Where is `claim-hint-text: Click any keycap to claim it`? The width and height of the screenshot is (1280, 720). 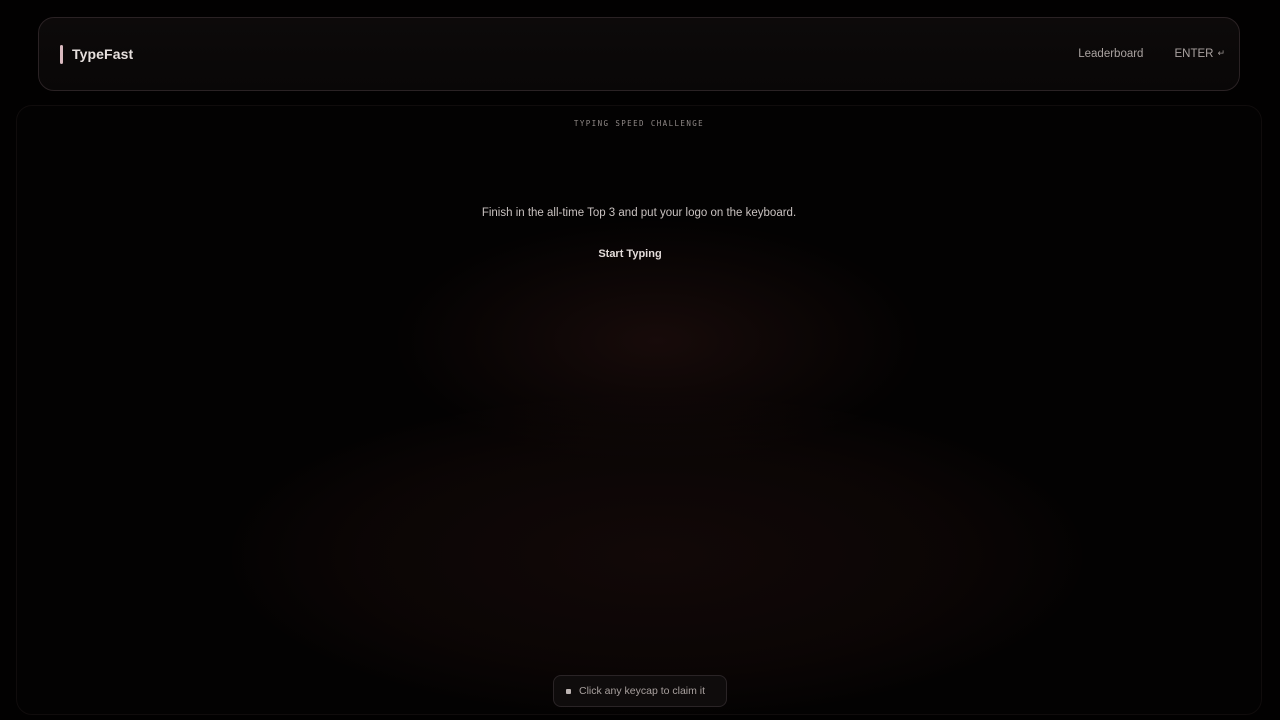
claim-hint-text: Click any keycap to claim it is located at coordinates (642, 691).